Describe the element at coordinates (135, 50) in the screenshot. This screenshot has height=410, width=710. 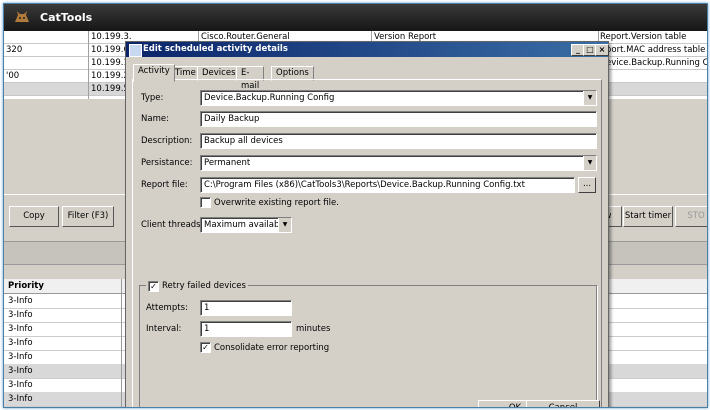
I see `dialog-window-icon` at that location.